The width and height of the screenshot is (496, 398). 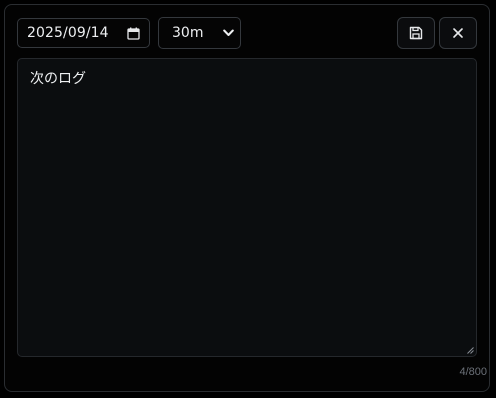 I want to click on close-button, so click(x=458, y=33).